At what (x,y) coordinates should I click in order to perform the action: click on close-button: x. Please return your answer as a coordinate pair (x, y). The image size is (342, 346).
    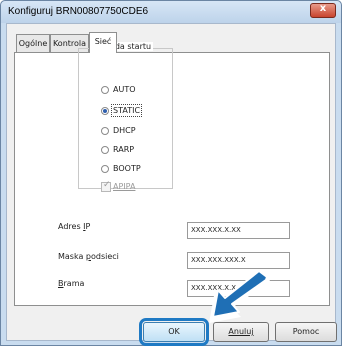
    Looking at the image, I should click on (323, 10).